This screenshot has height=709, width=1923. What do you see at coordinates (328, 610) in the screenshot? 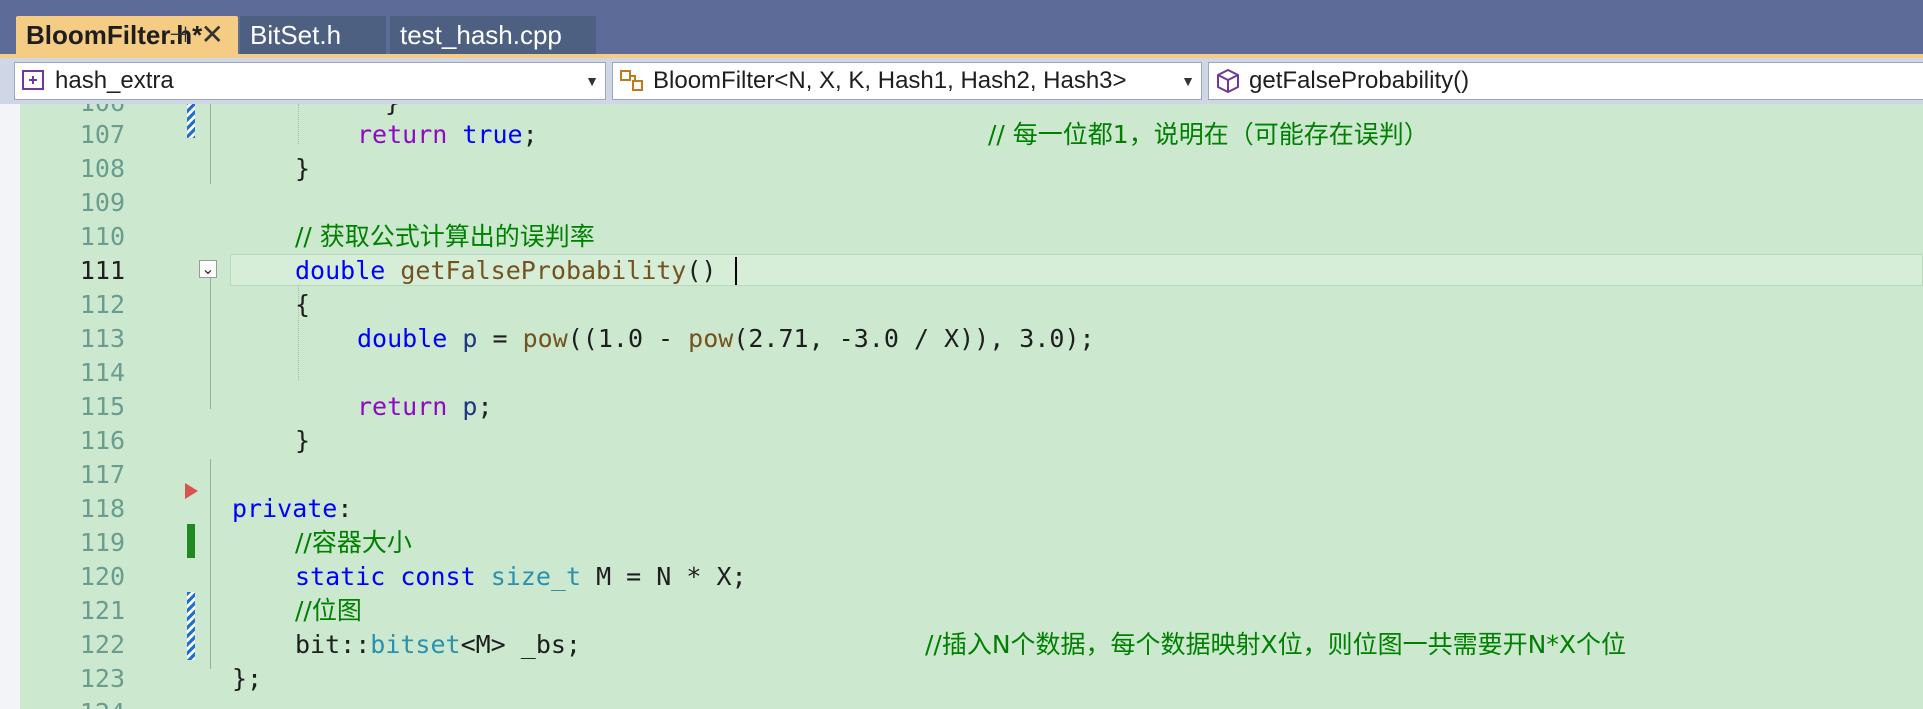
I see `code-comment: //位图` at bounding box center [328, 610].